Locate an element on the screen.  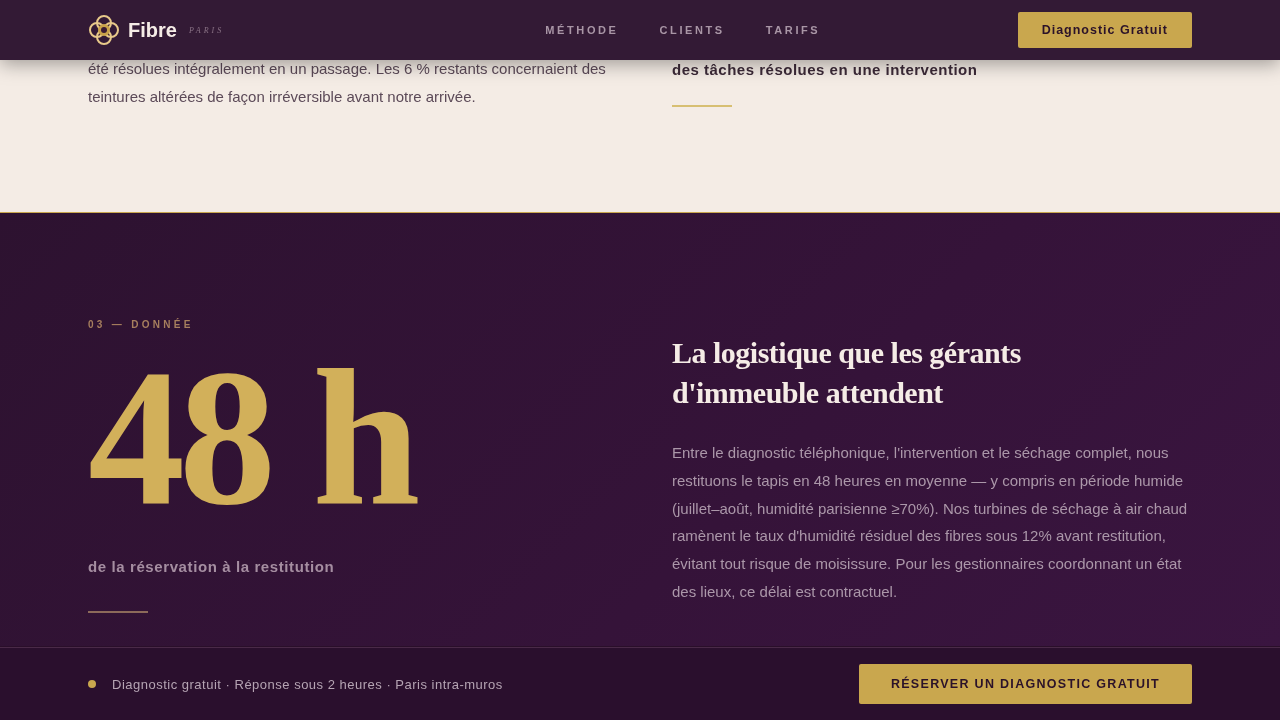
status-dot-icon is located at coordinates (92, 684).